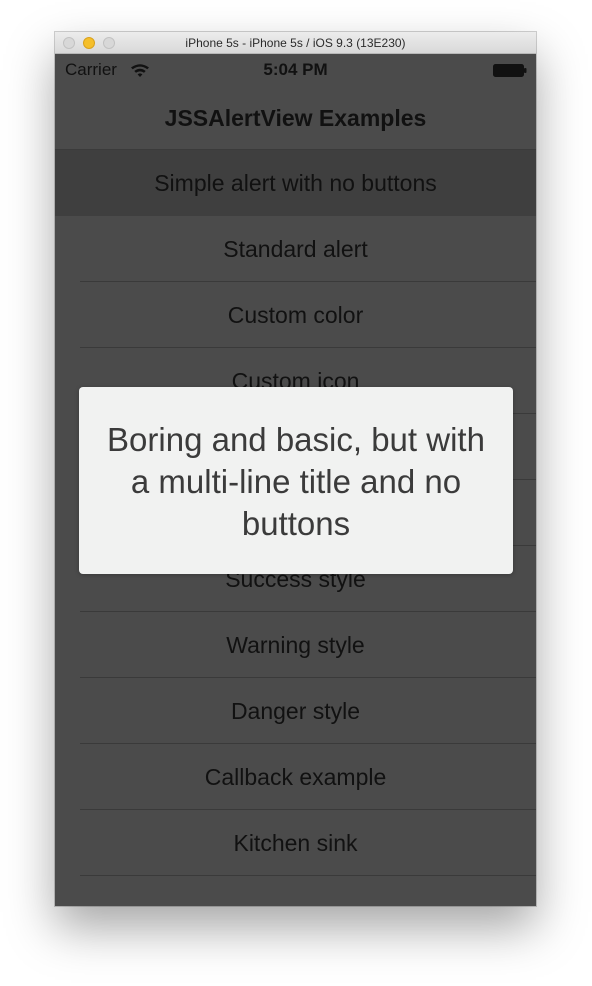 This screenshot has height=986, width=592. I want to click on status-time: 5:04 PM, so click(295, 69).